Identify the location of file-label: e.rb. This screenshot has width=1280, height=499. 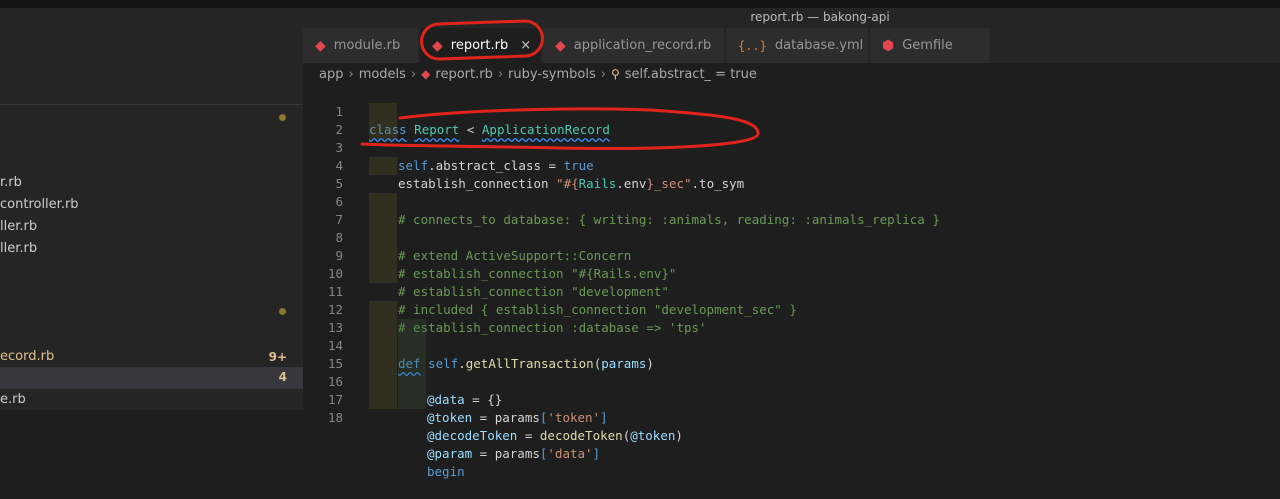
(13, 399).